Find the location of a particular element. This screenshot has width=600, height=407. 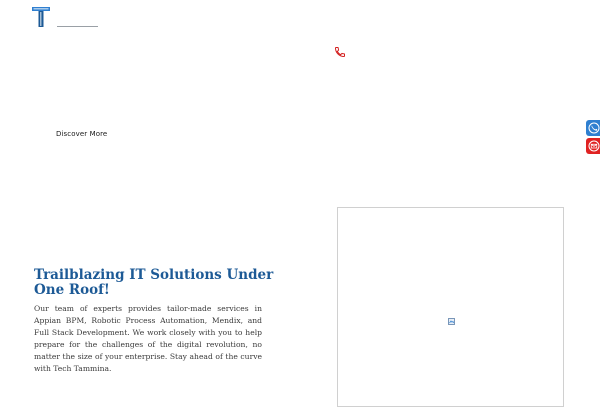

nav-item-underline is located at coordinates (77, 26).